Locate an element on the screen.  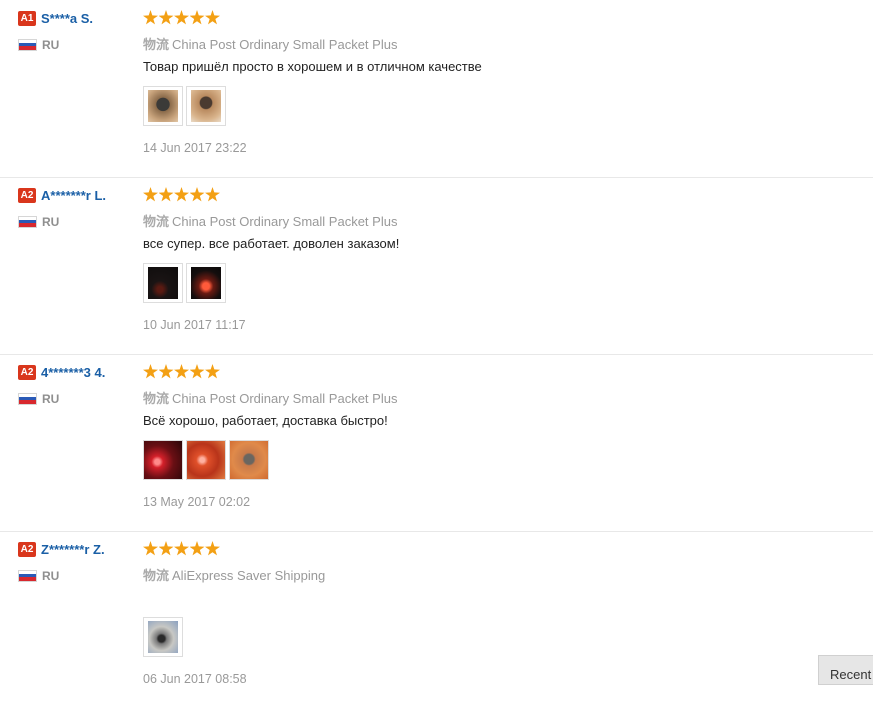
reviewer-name: Z*******r Z. is located at coordinates (73, 549).